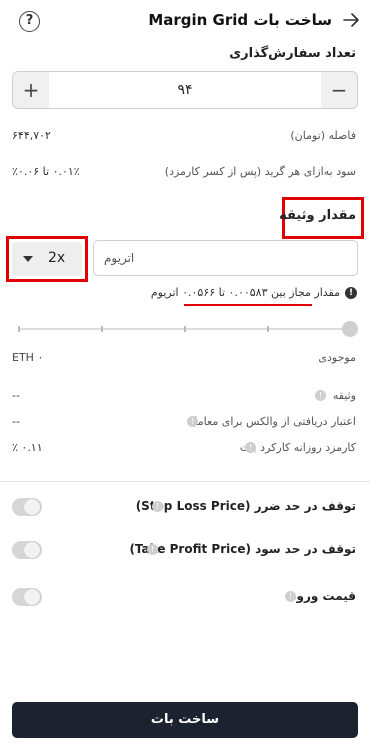  What do you see at coordinates (185, 481) in the screenshot?
I see `divider` at bounding box center [185, 481].